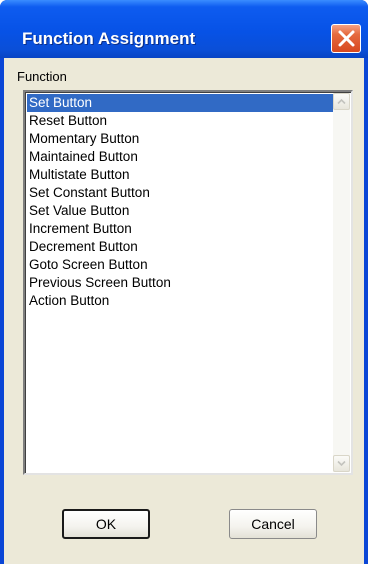  I want to click on vertical-scrollbar, so click(341, 282).